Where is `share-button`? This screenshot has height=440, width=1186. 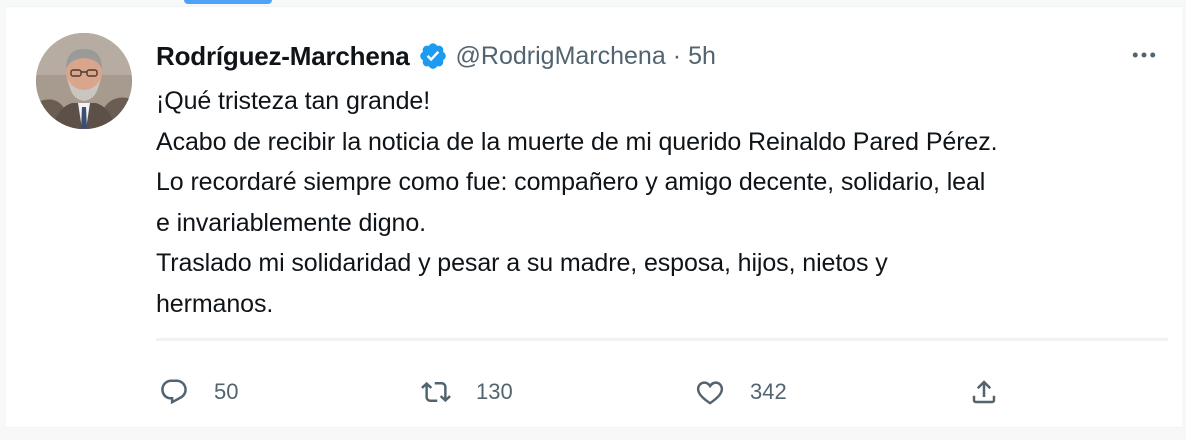
share-button is located at coordinates (984, 392).